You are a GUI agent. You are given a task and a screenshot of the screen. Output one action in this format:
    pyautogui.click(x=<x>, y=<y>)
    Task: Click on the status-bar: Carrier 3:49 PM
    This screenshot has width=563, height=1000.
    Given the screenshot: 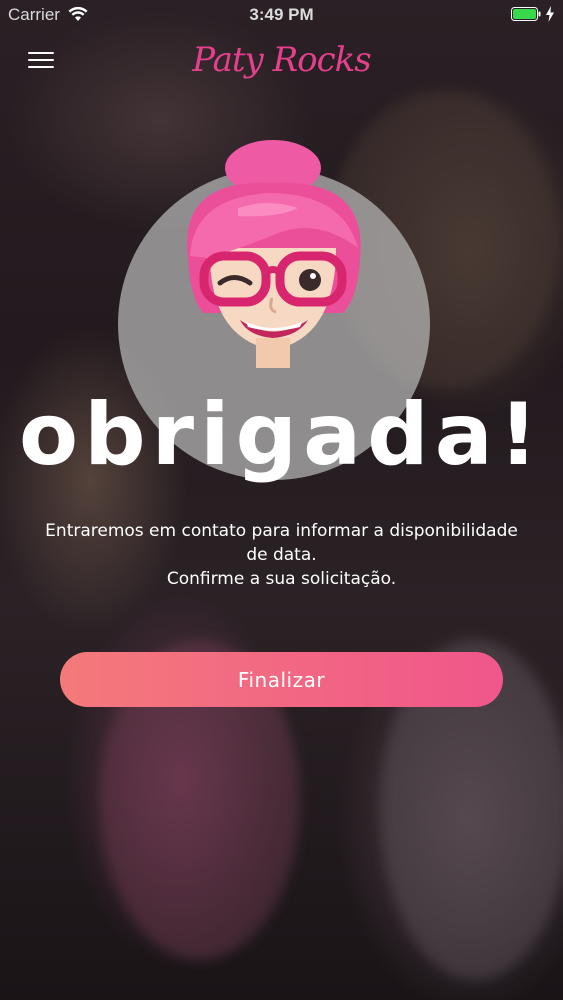 What is the action you would take?
    pyautogui.click(x=281, y=15)
    